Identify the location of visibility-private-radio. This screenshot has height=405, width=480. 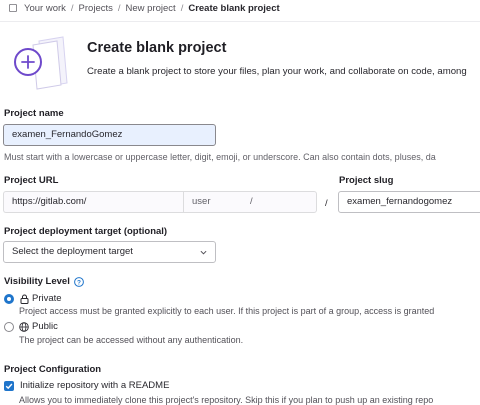
(9, 298).